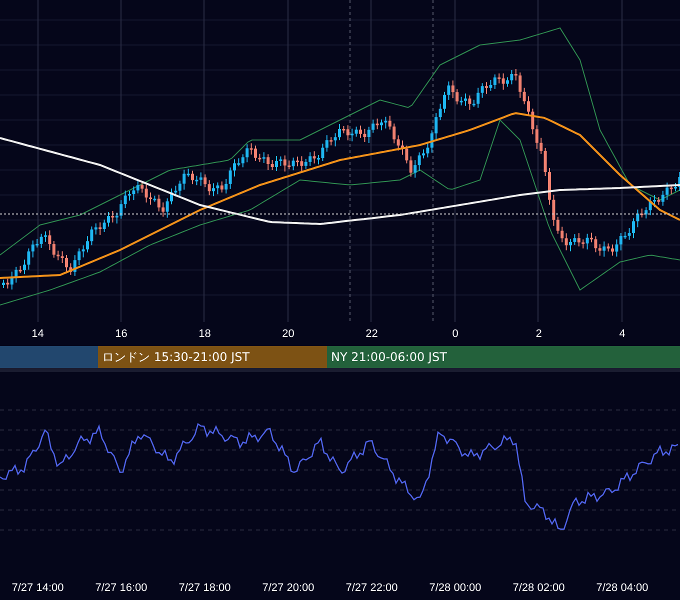 This screenshot has height=600, width=680. Describe the element at coordinates (538, 334) in the screenshot. I see `axis-label: 2` at that location.